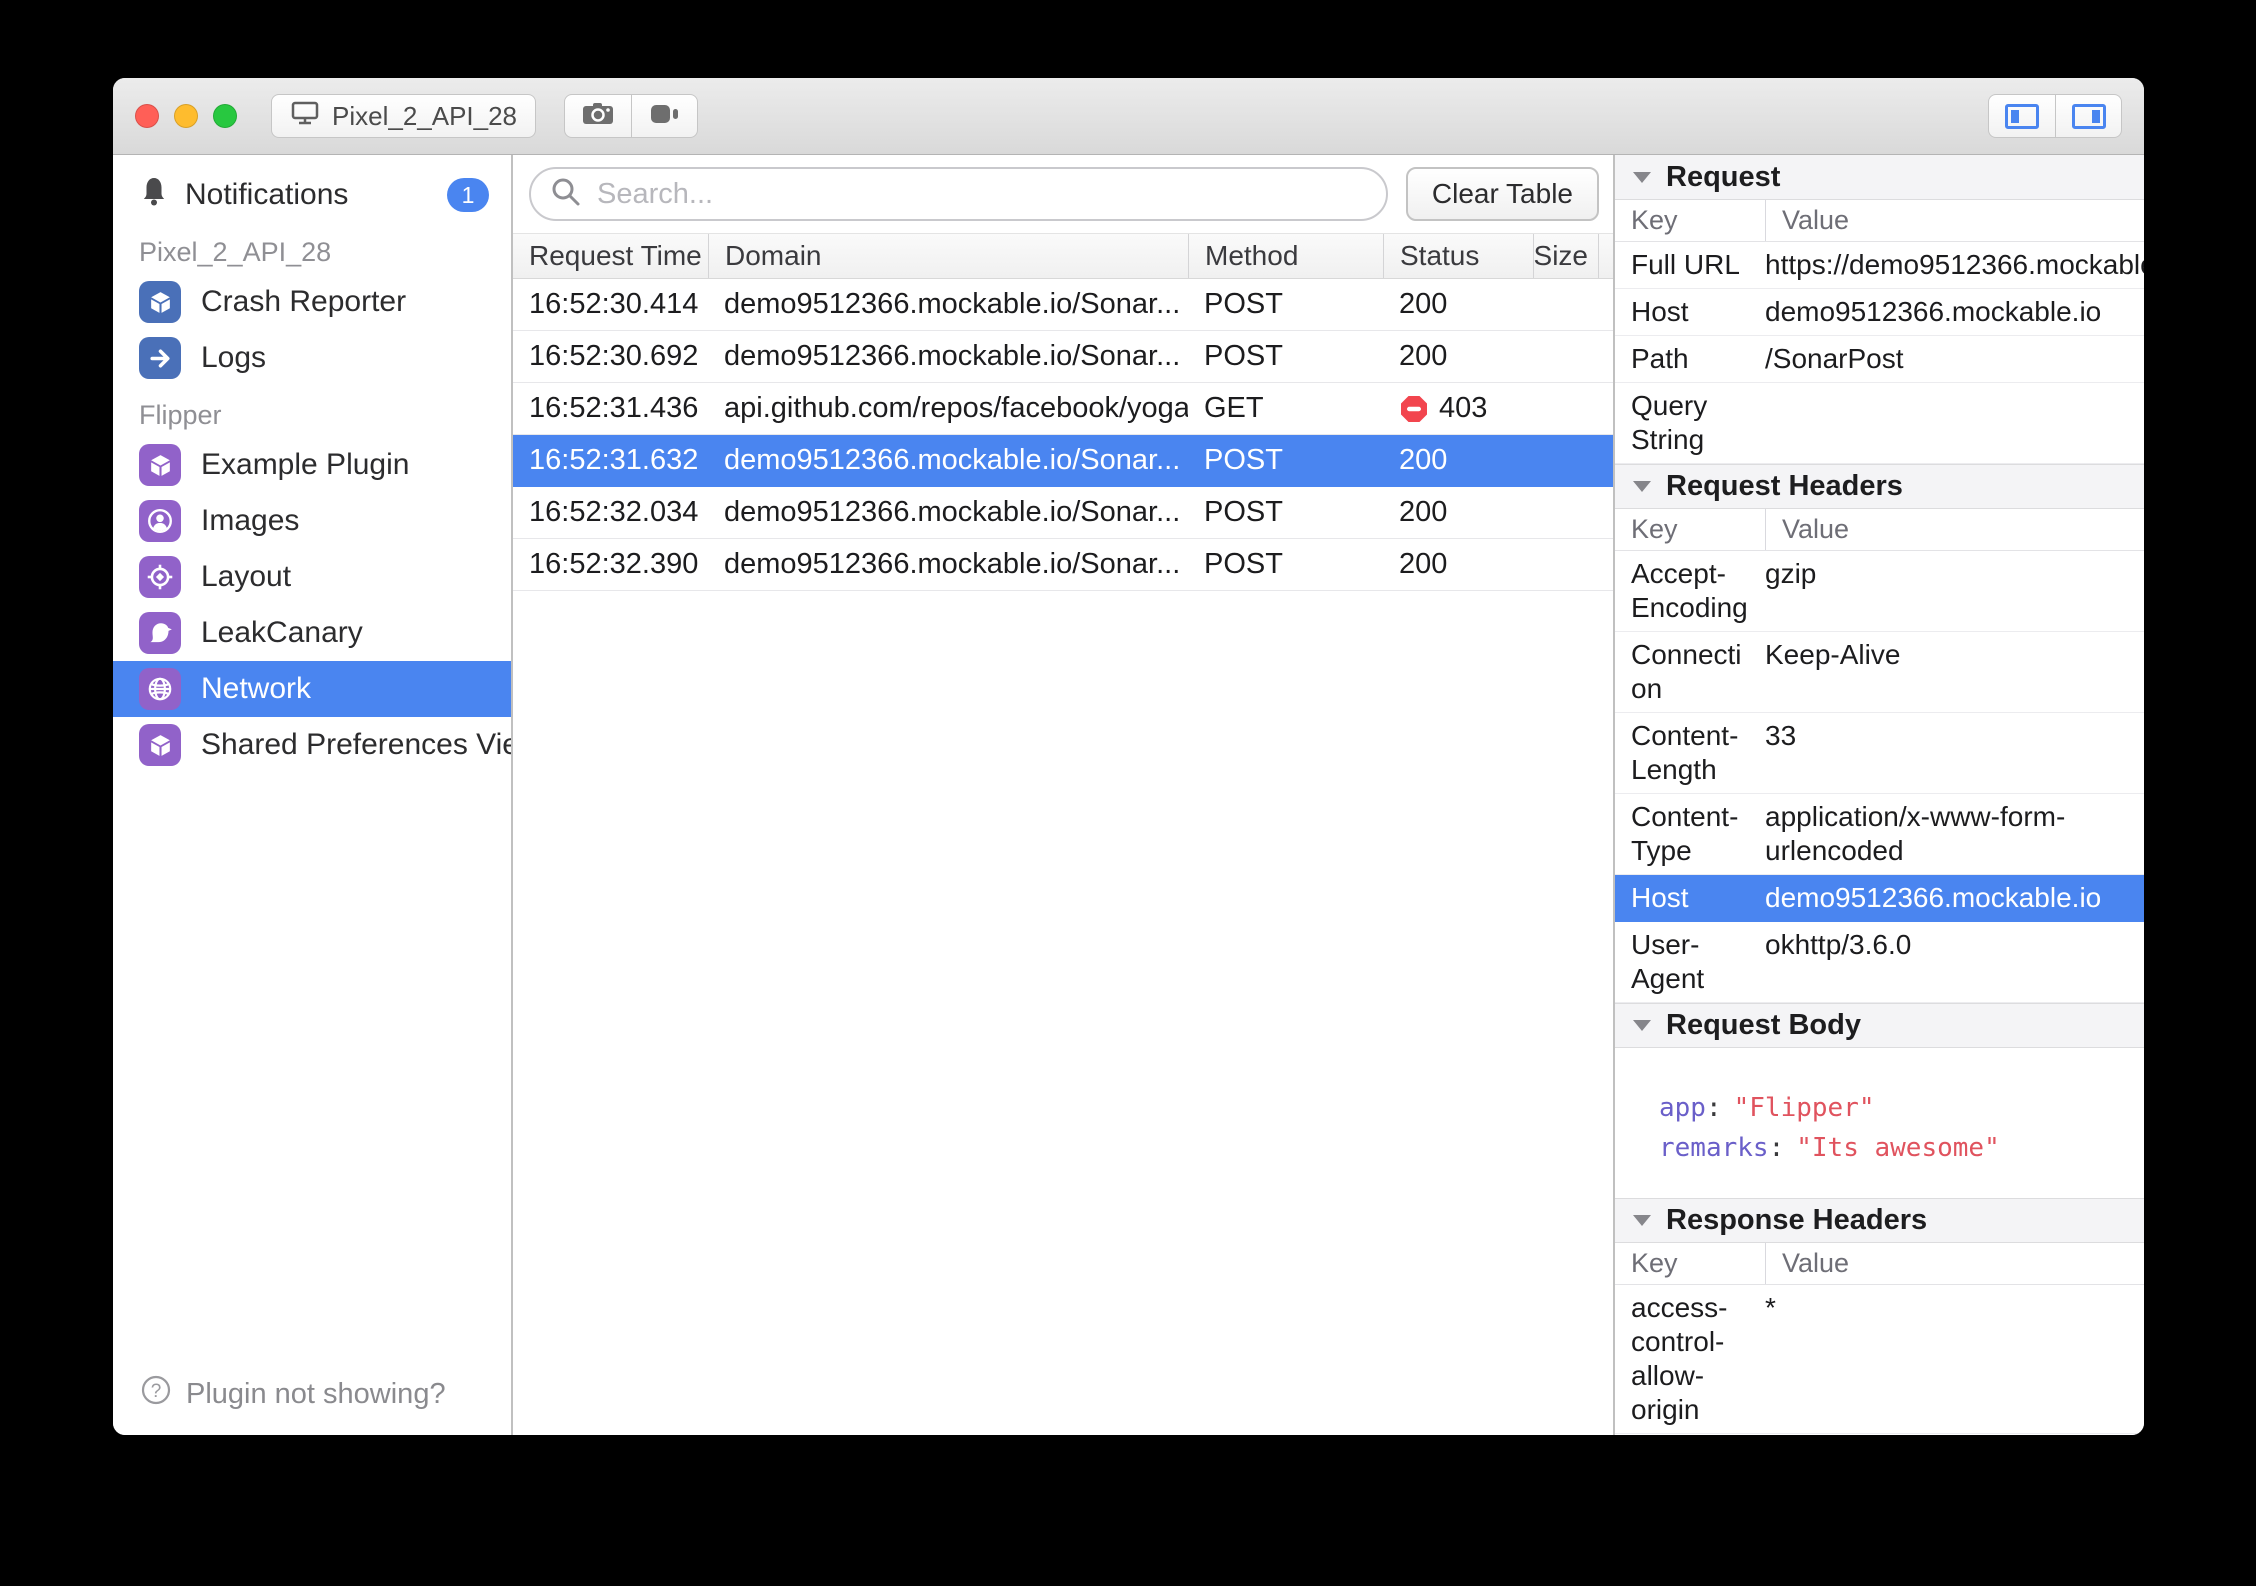  Describe the element at coordinates (1502, 194) in the screenshot. I see `clear-table-button: Clear Table` at that location.